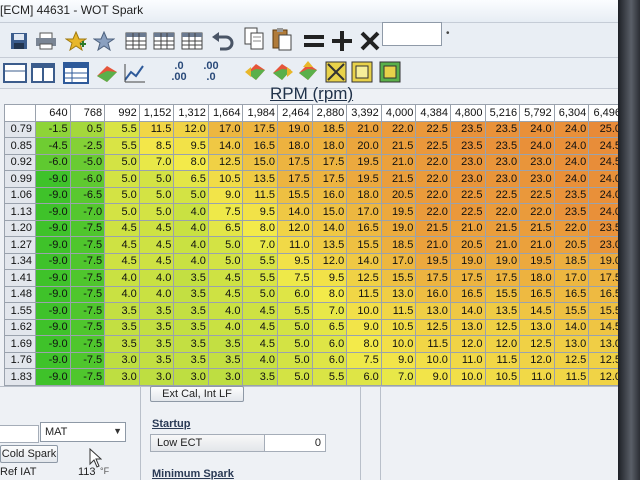  What do you see at coordinates (260, 212) in the screenshot?
I see `grid-cell: 9.5` at bounding box center [260, 212].